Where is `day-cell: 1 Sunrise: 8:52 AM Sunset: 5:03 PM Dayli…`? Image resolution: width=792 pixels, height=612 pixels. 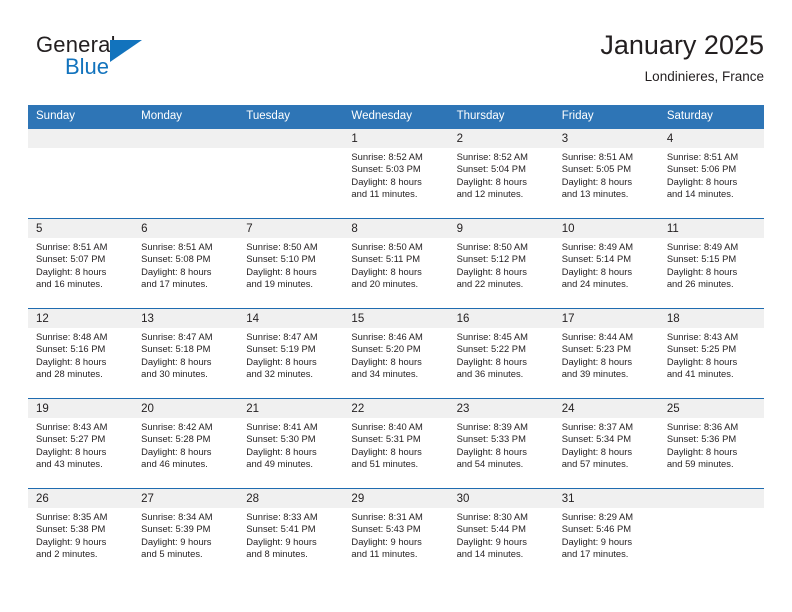
day-cell: 1 Sunrise: 8:52 AM Sunset: 5:03 PM Dayli… is located at coordinates (396, 173).